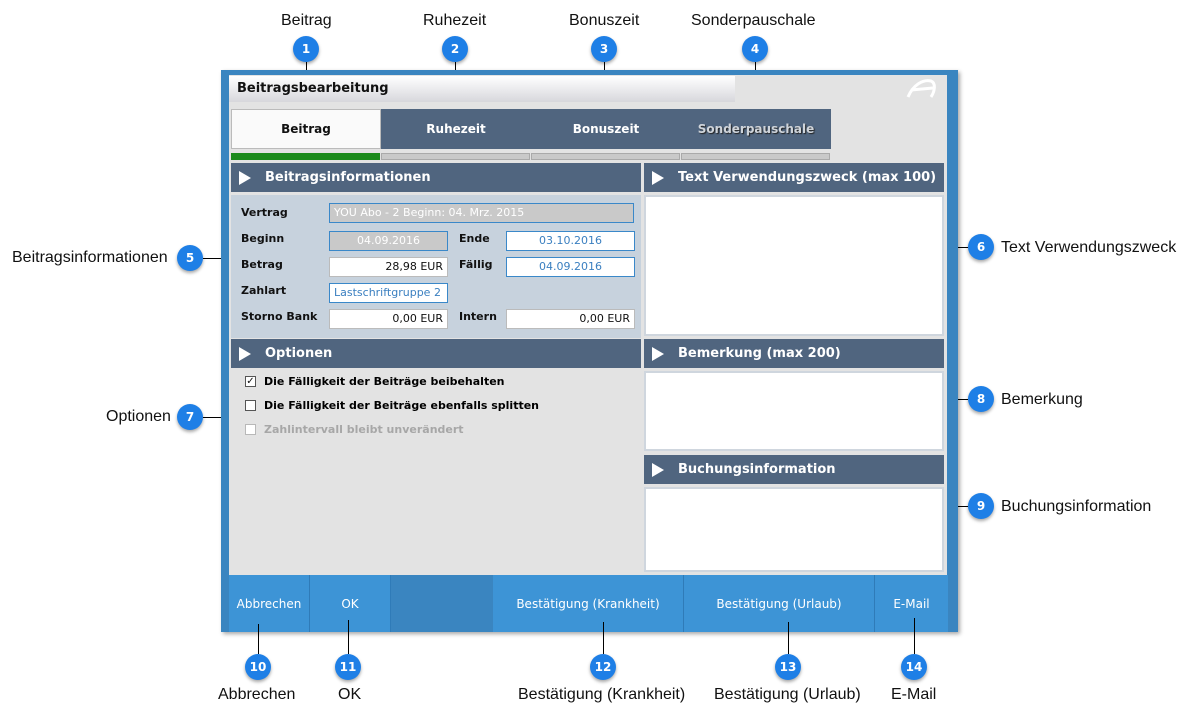  What do you see at coordinates (388, 267) in the screenshot?
I see `betrag-field: 28,98 EUR` at bounding box center [388, 267].